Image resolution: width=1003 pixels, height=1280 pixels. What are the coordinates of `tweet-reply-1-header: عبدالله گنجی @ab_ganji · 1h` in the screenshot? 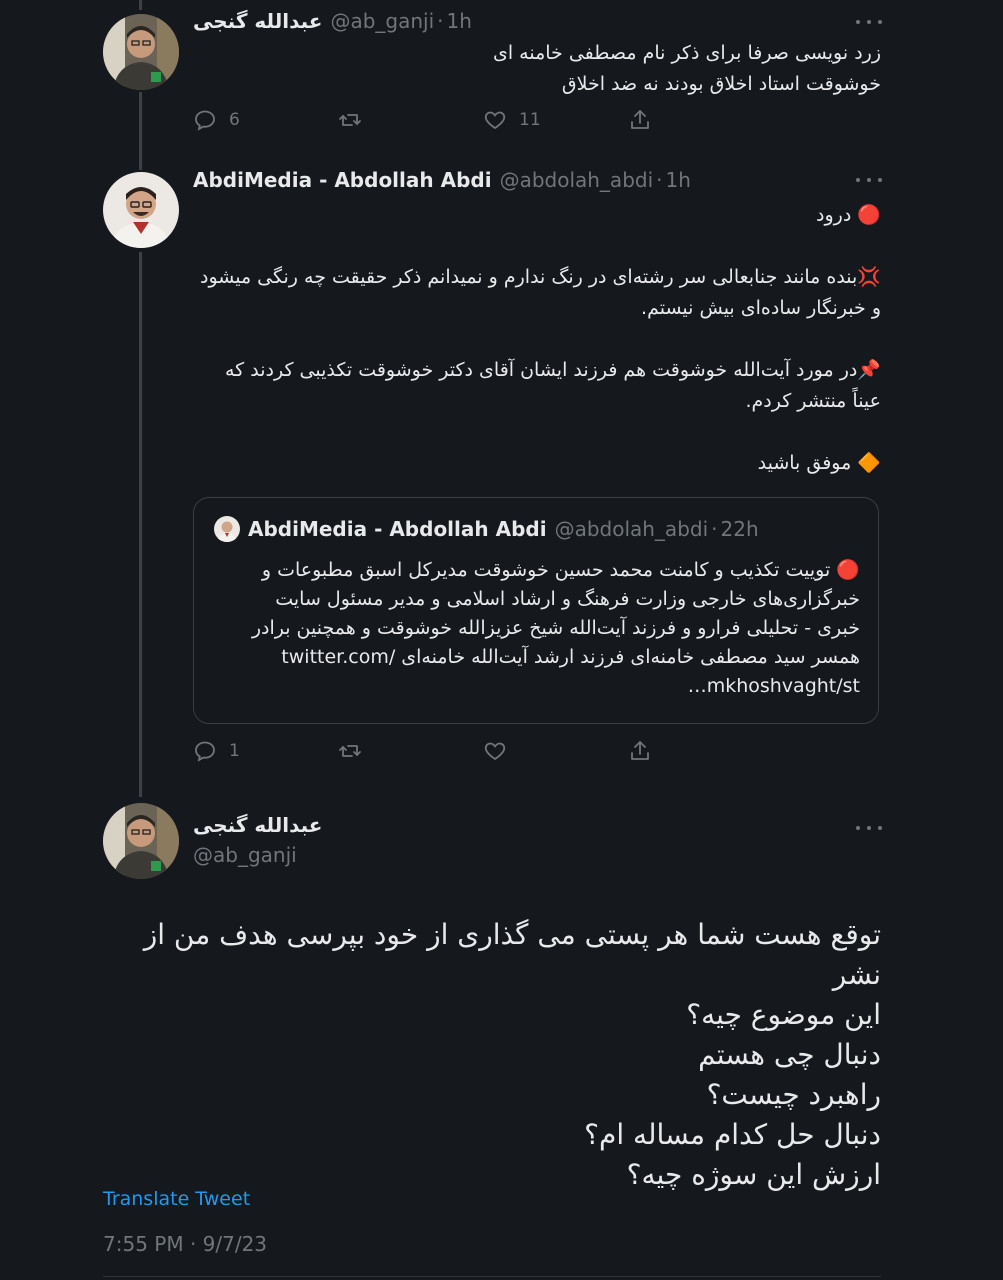 It's located at (332, 21).